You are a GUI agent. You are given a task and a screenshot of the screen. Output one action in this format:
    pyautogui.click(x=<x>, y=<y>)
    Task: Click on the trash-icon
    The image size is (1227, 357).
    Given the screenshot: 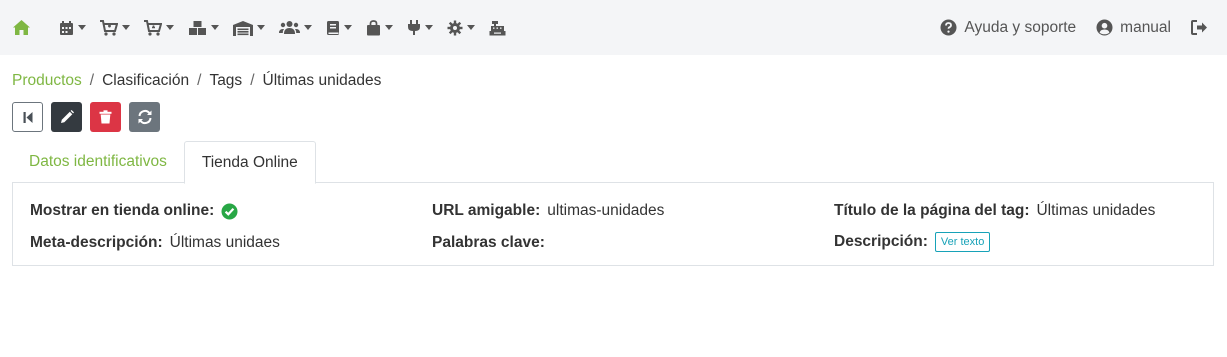 What is the action you would take?
    pyautogui.click(x=105, y=117)
    